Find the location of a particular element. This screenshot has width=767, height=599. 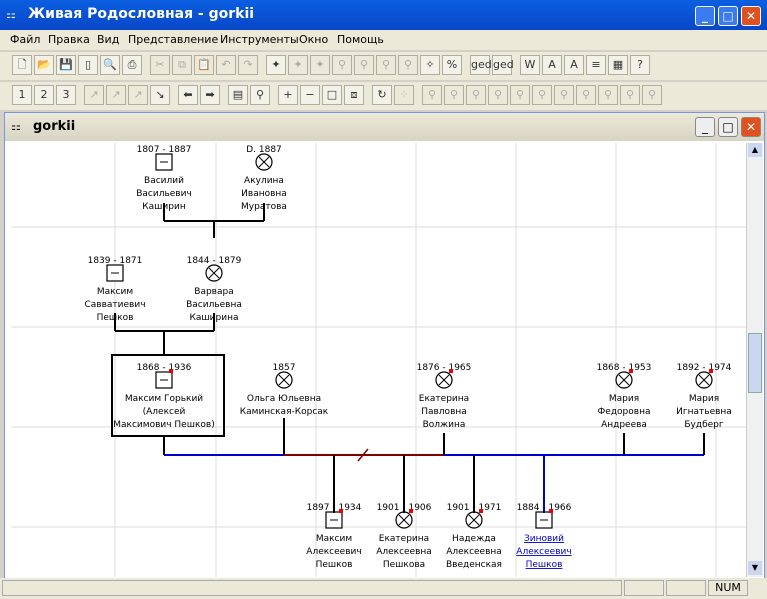

format-icon: % is located at coordinates (452, 65).